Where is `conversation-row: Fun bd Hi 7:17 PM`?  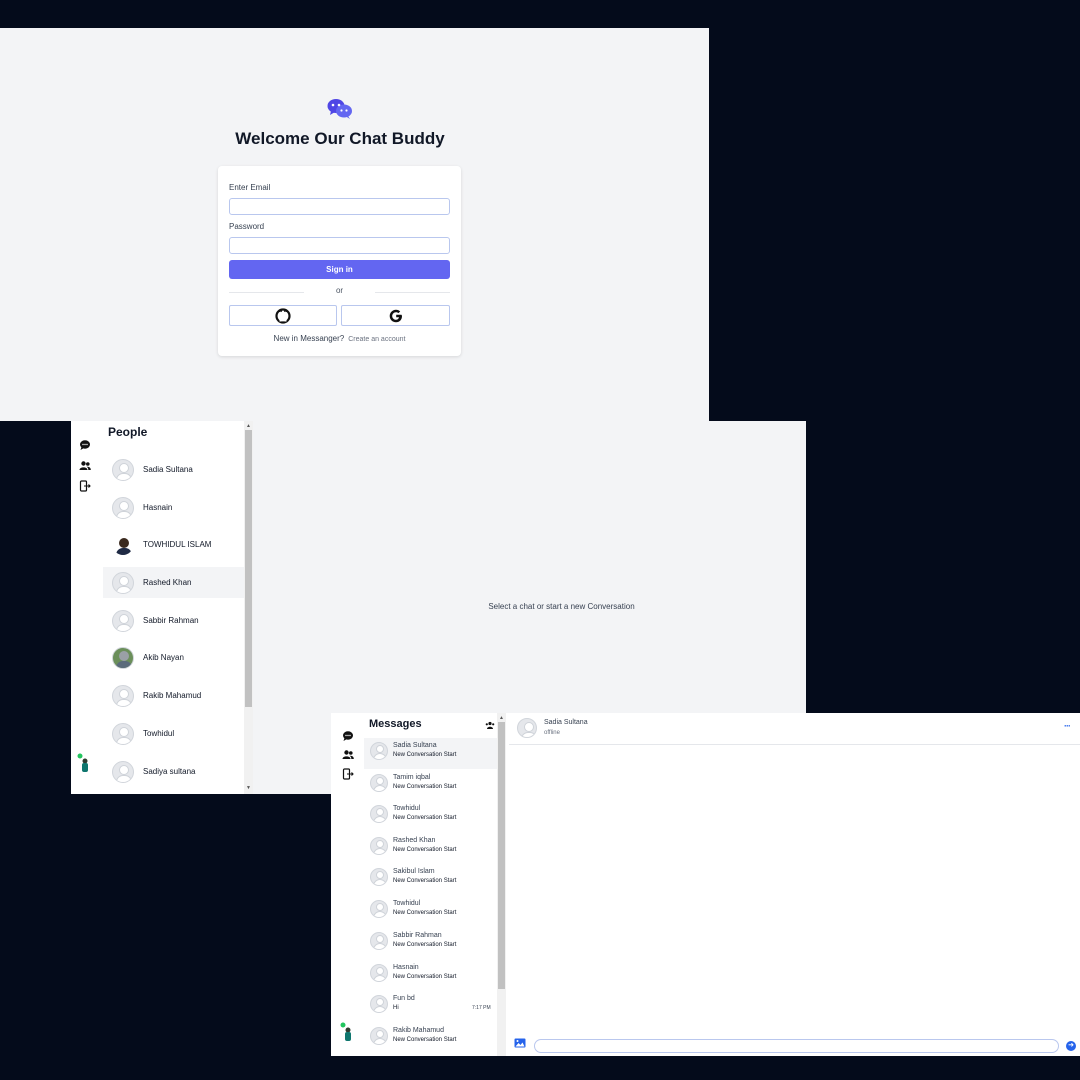
conversation-row: Fun bd Hi 7:17 PM is located at coordinates (431, 1006).